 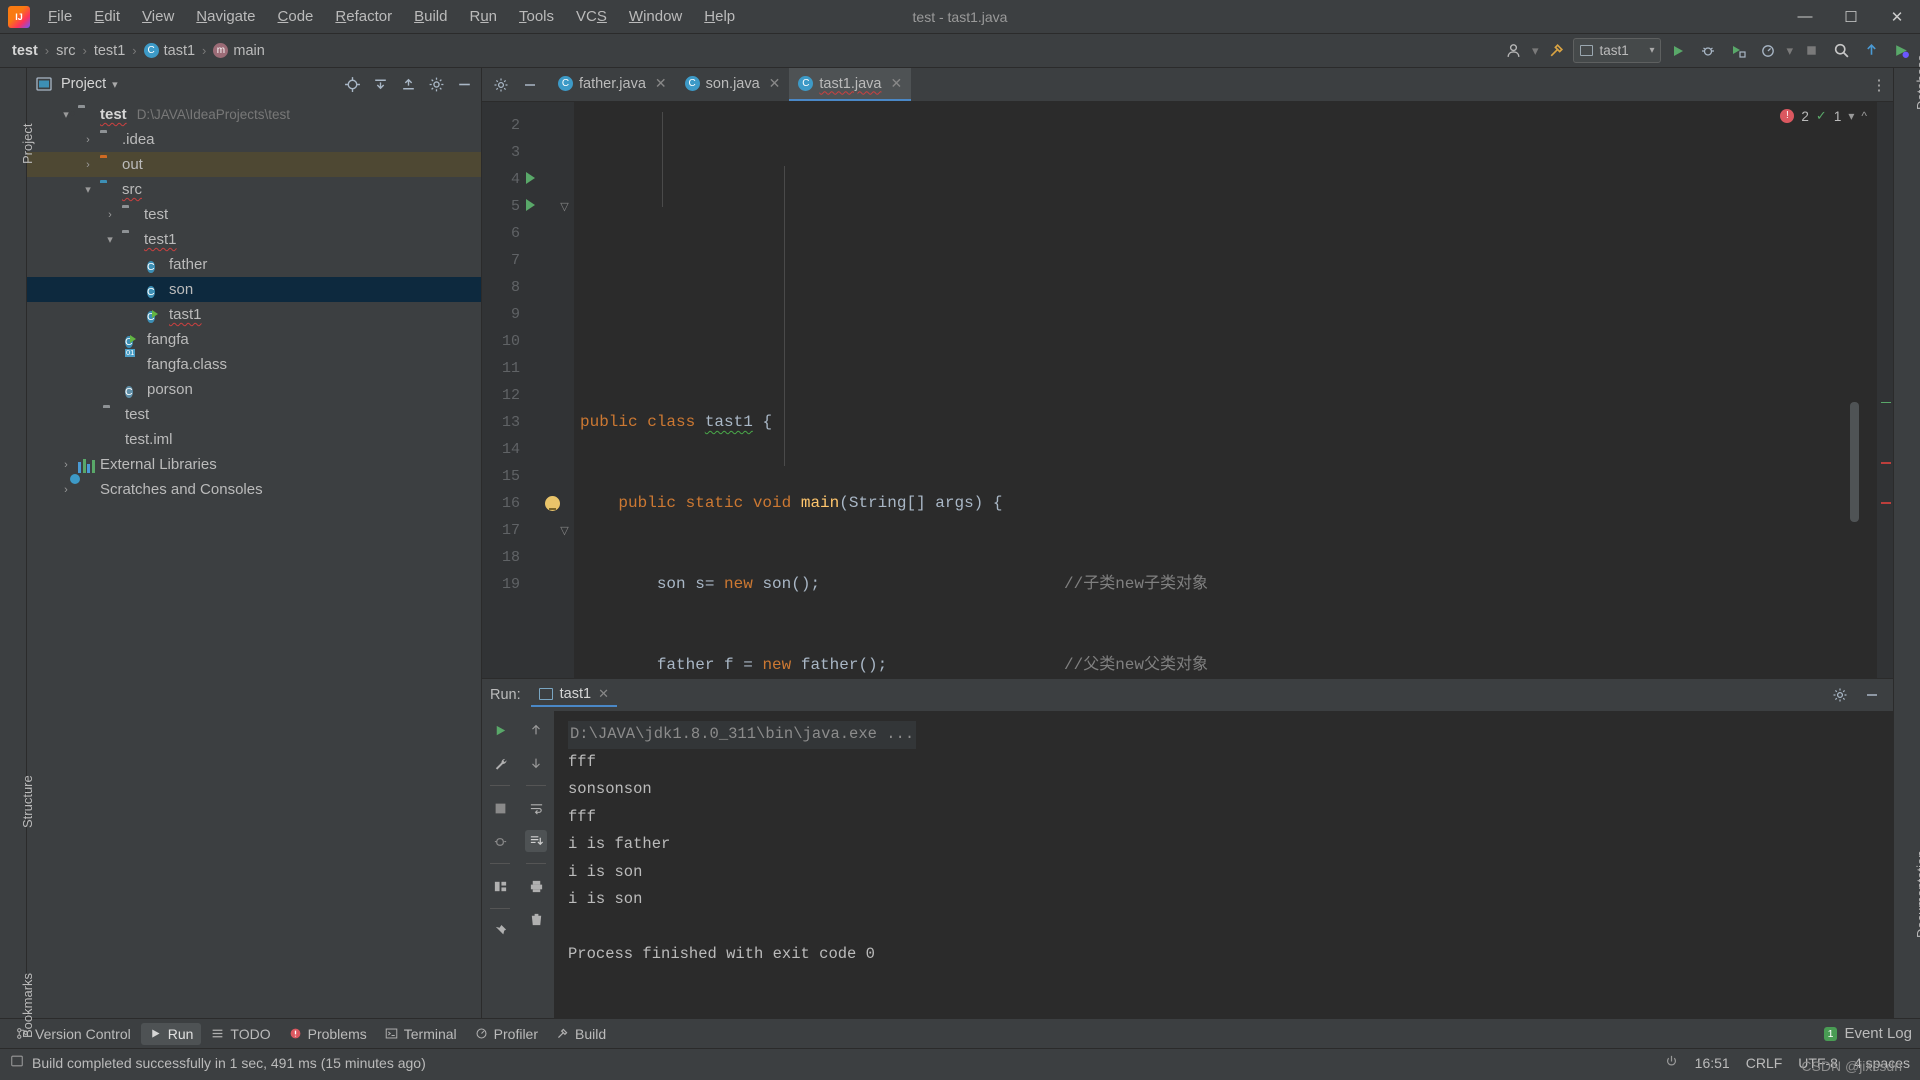 What do you see at coordinates (254, 239) in the screenshot?
I see `tree-item-package-test1: ▾ test1` at bounding box center [254, 239].